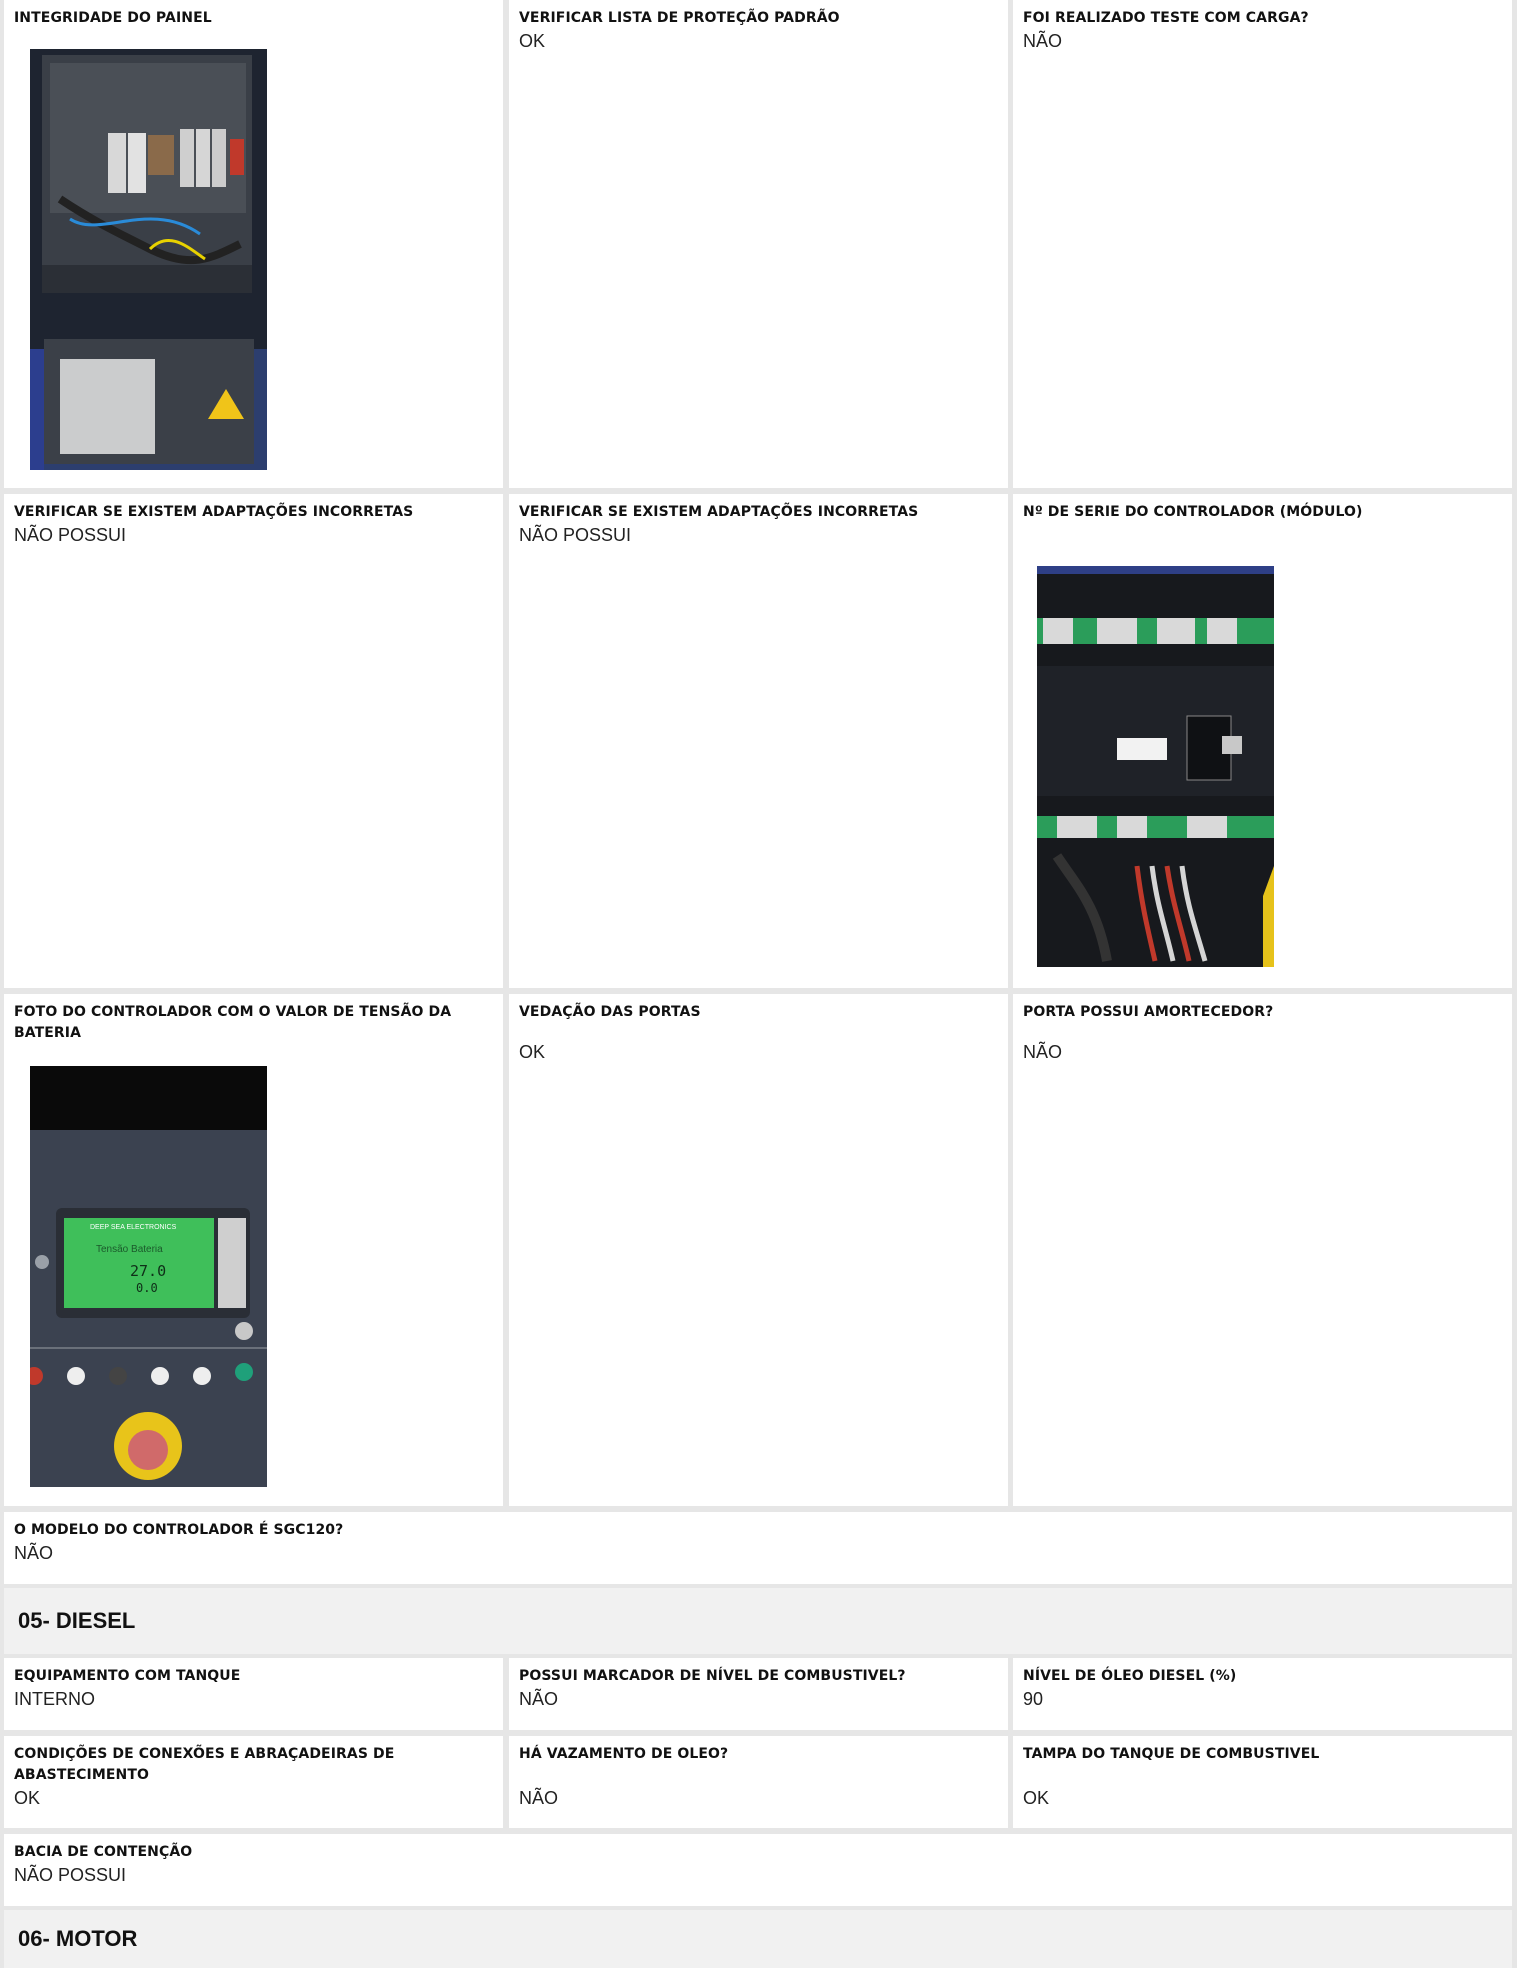 This screenshot has width=1517, height=1968. I want to click on field-vazamento: HÁ VAZAMENTO DE OLEO? NÃO, so click(758, 1782).